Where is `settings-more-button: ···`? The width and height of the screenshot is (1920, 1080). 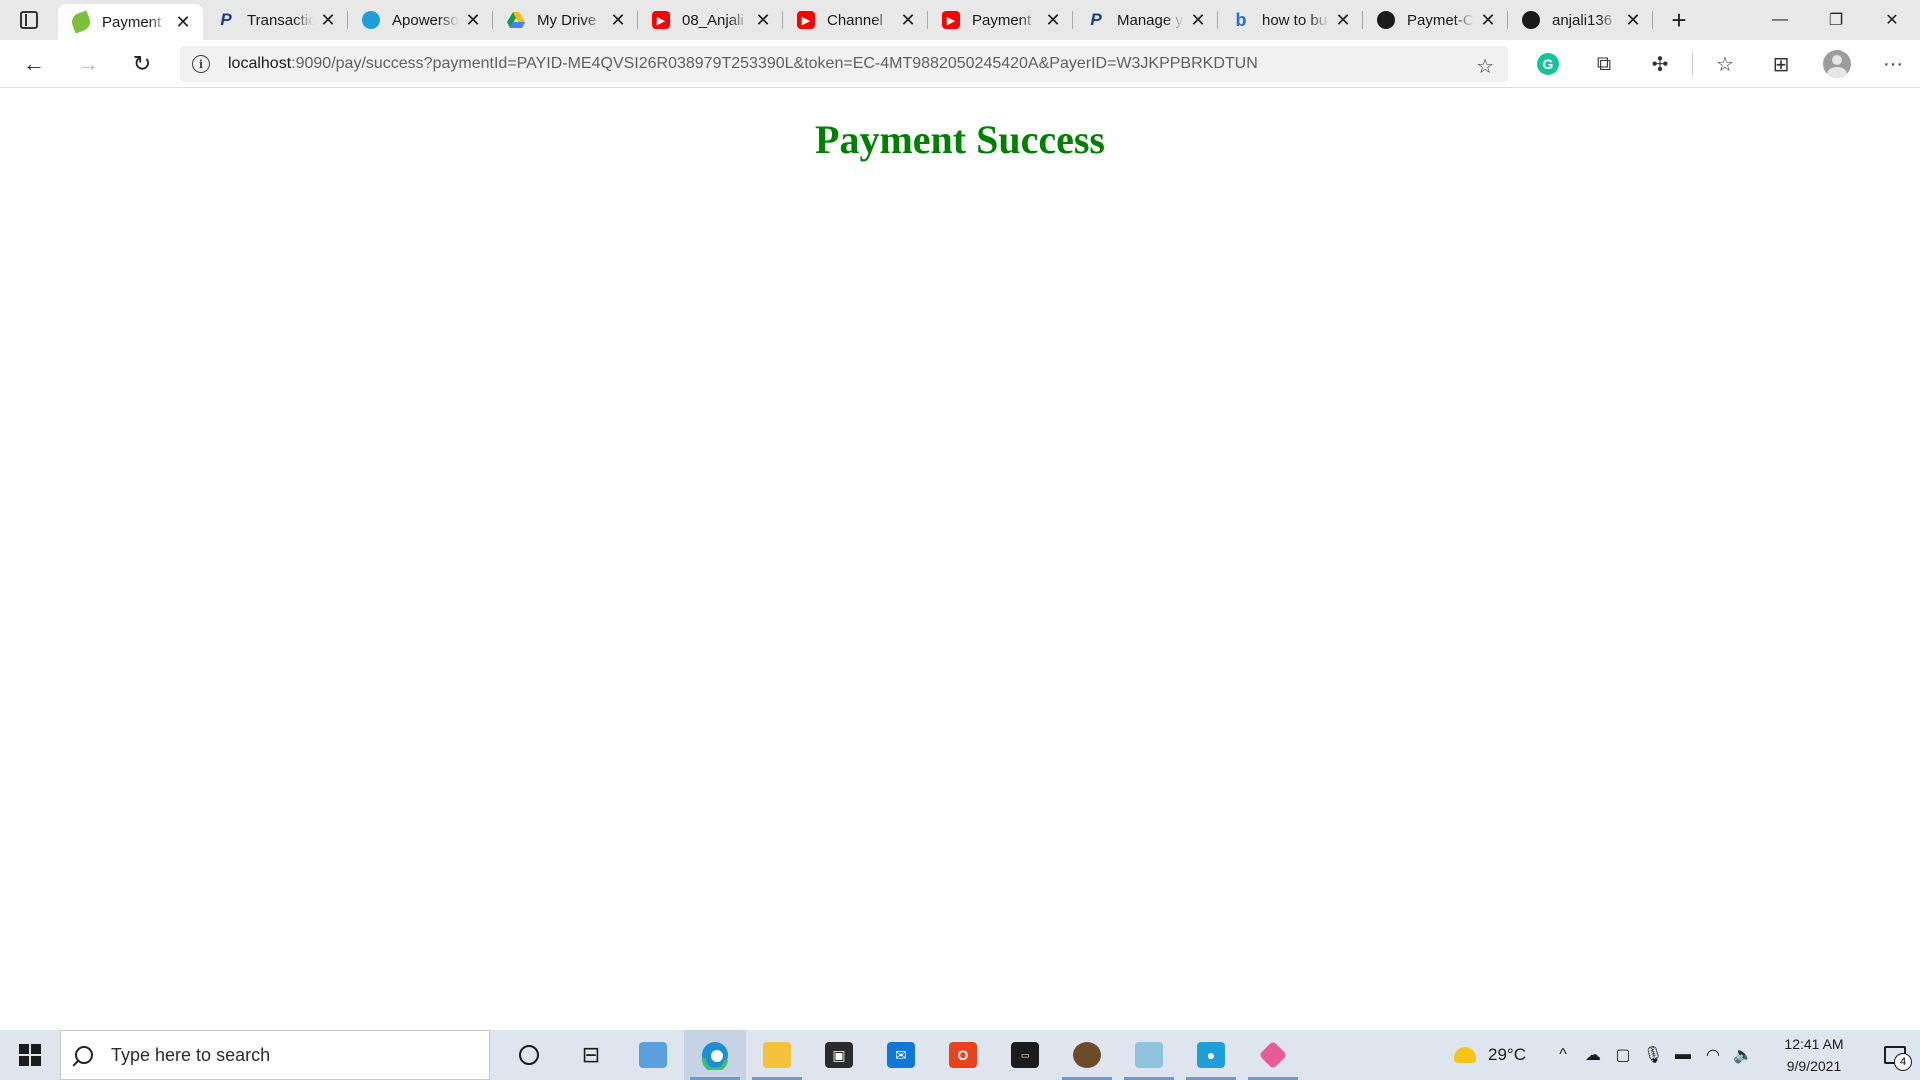
settings-more-button: ··· is located at coordinates (1892, 64).